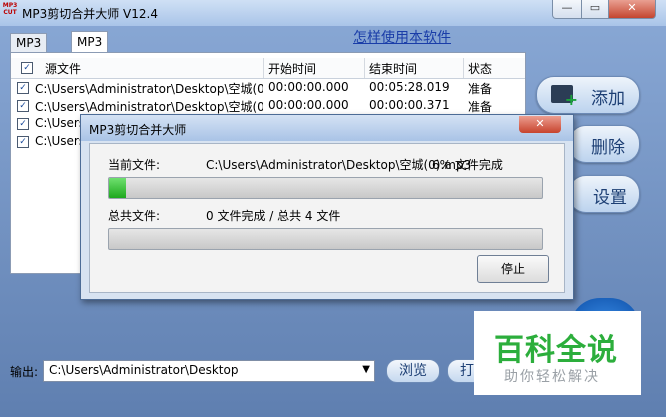 The width and height of the screenshot is (666, 417). Describe the element at coordinates (393, 68) in the screenshot. I see `column-end: 结束时间` at that location.